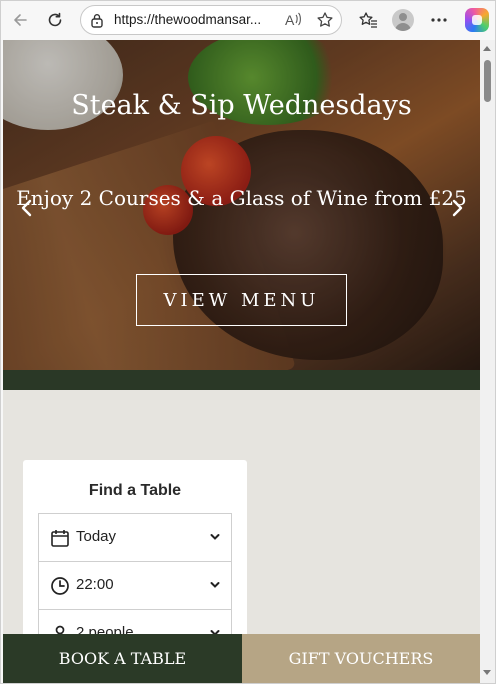  What do you see at coordinates (60, 586) in the screenshot?
I see `clock-icon` at bounding box center [60, 586].